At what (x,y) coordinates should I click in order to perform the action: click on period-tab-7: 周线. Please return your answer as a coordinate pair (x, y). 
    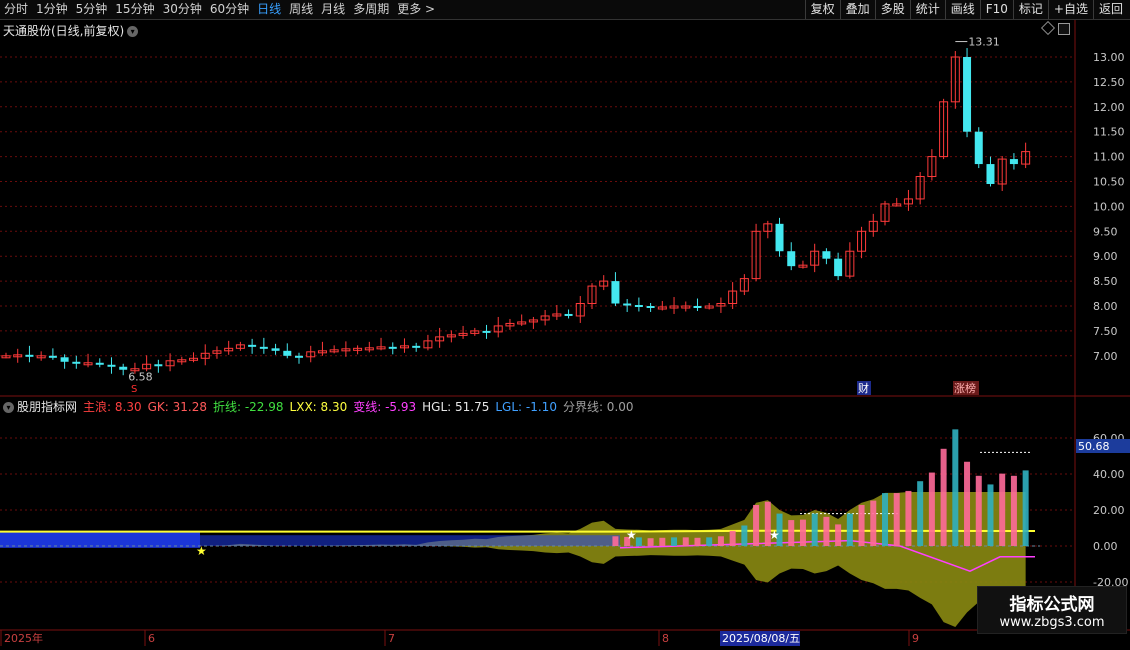
    Looking at the image, I should click on (301, 9).